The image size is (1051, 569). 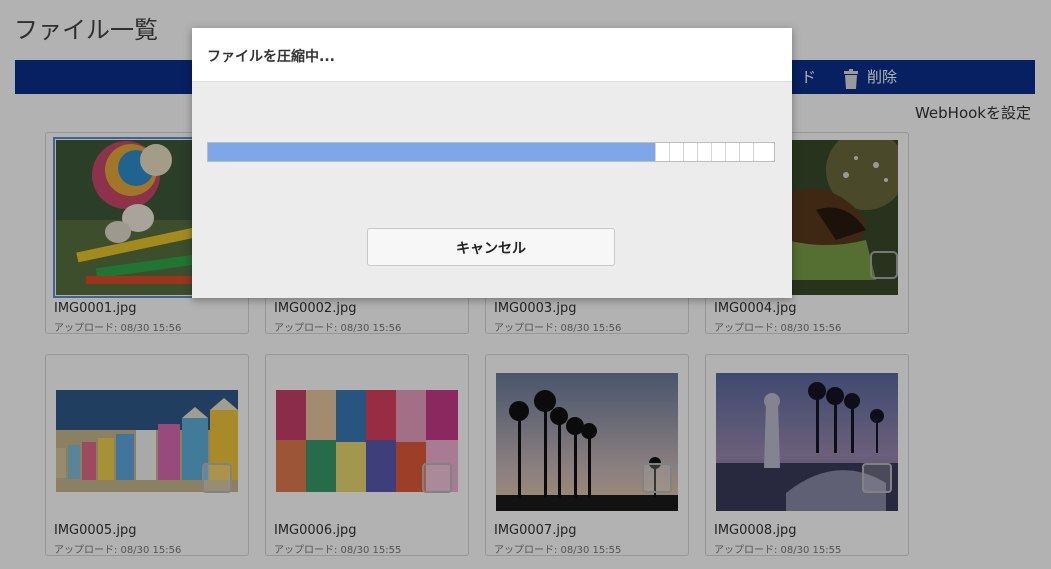 What do you see at coordinates (714, 152) in the screenshot?
I see `progress-remaining` at bounding box center [714, 152].